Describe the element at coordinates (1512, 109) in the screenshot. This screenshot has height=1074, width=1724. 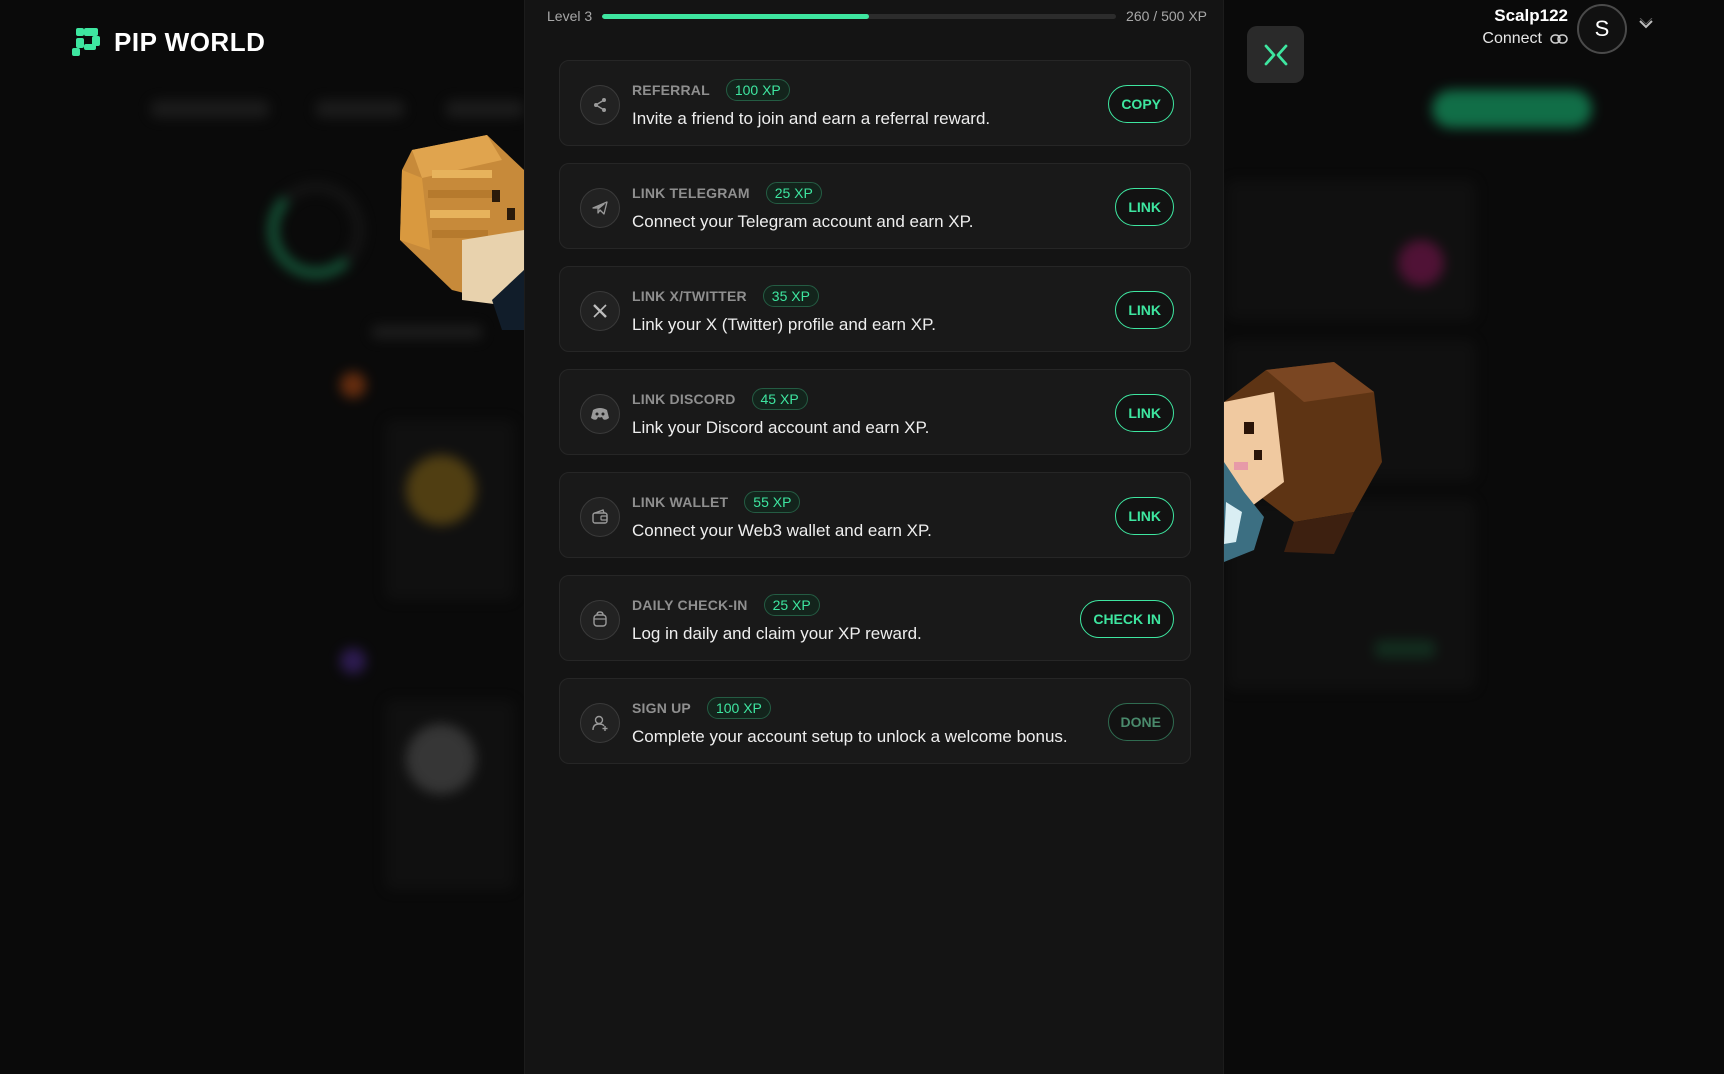
I see `bg-cta-button` at that location.